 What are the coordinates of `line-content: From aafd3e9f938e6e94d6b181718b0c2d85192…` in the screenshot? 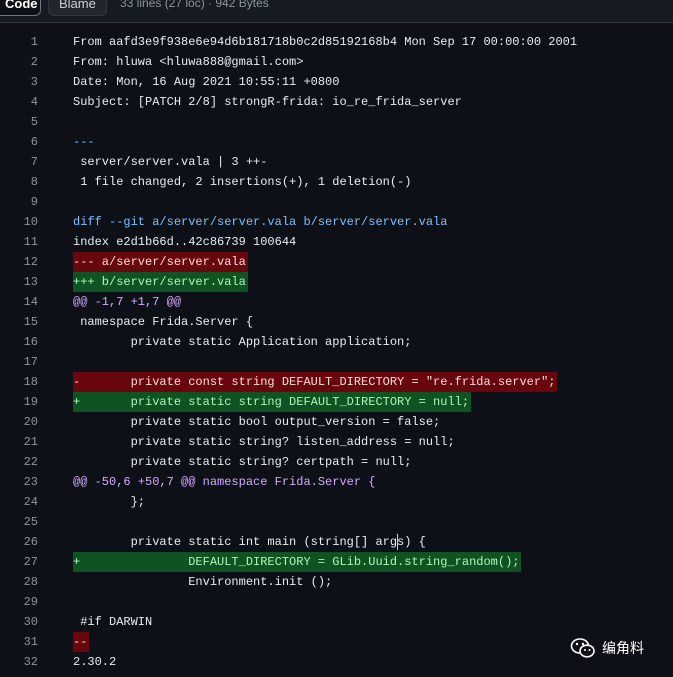 It's located at (325, 42).